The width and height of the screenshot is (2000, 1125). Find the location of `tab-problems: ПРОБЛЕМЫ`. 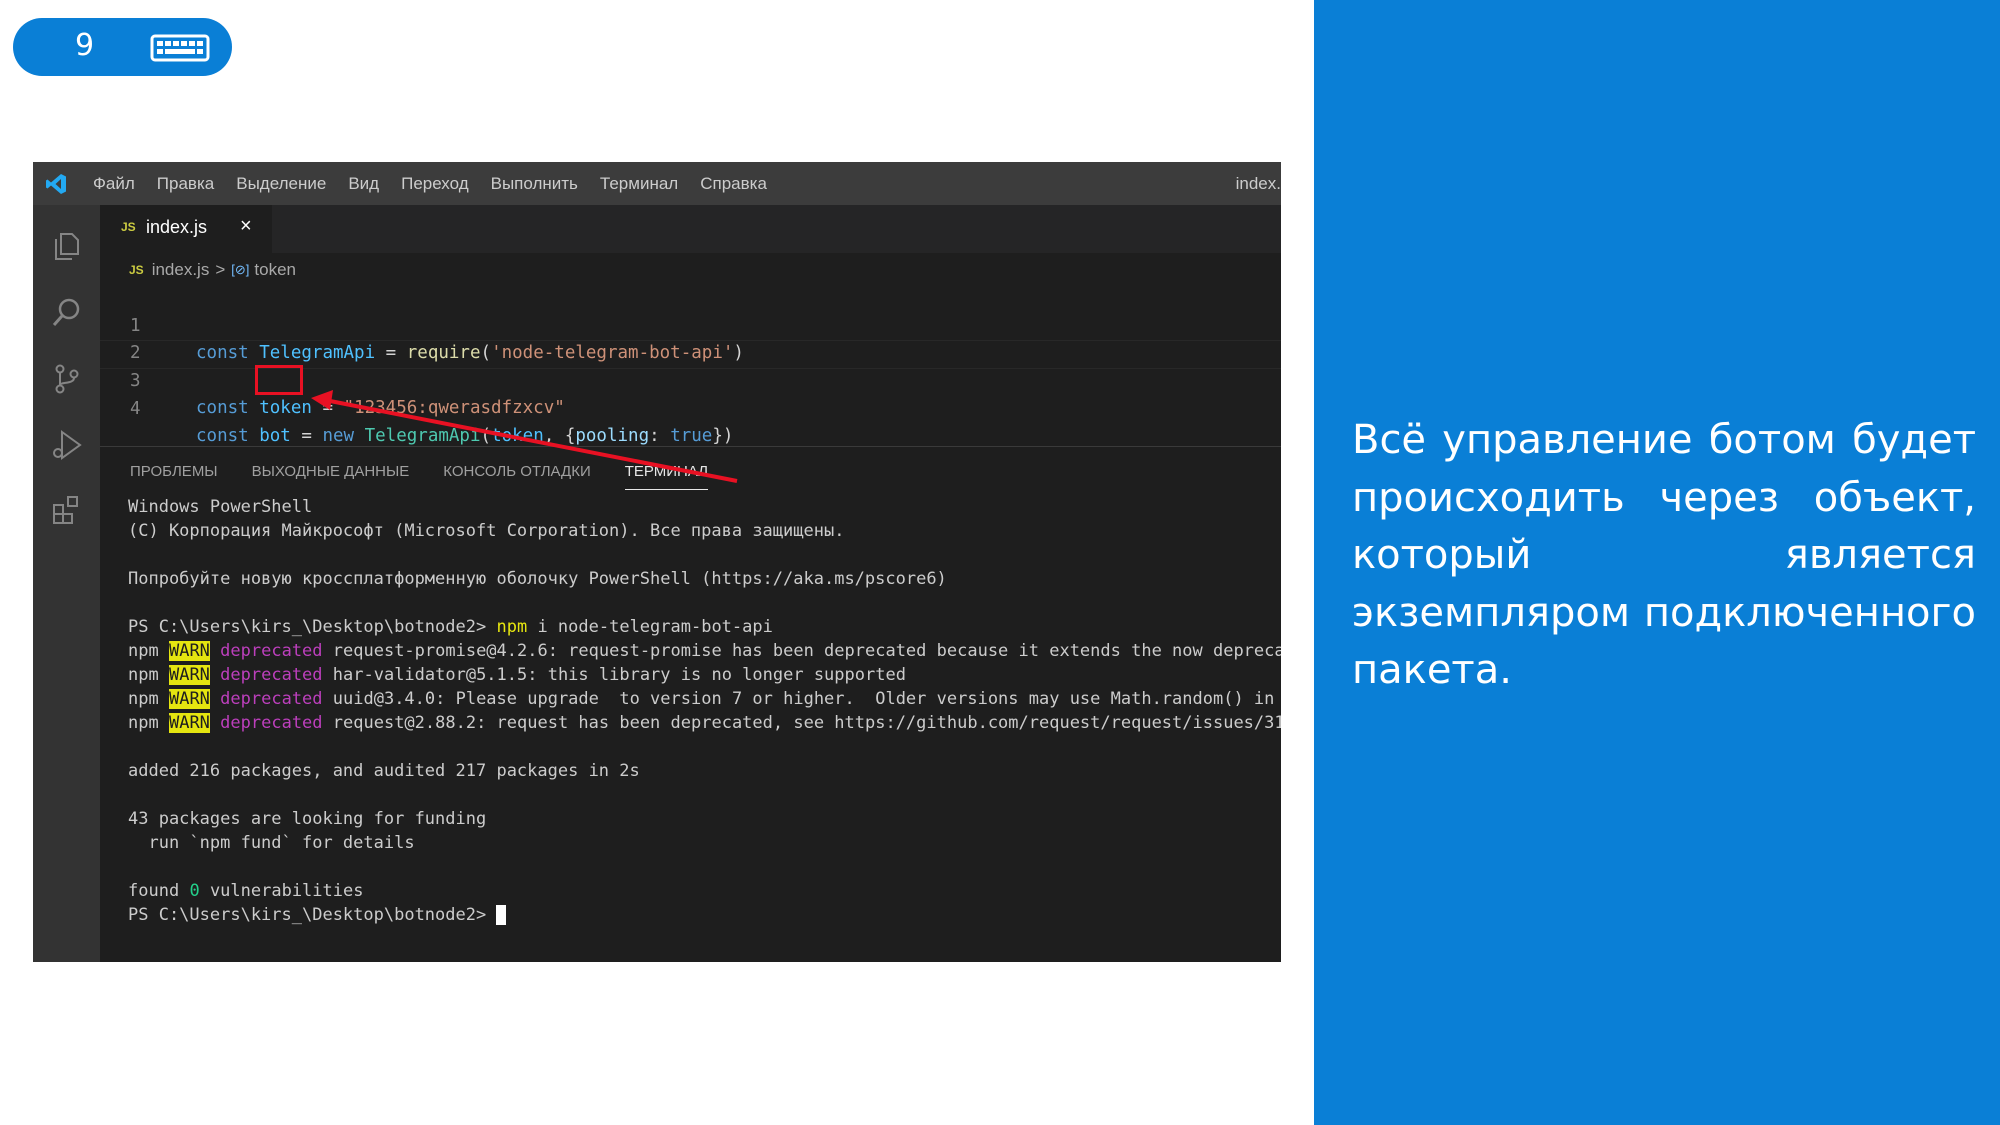

tab-problems: ПРОБЛЕМЫ is located at coordinates (174, 476).